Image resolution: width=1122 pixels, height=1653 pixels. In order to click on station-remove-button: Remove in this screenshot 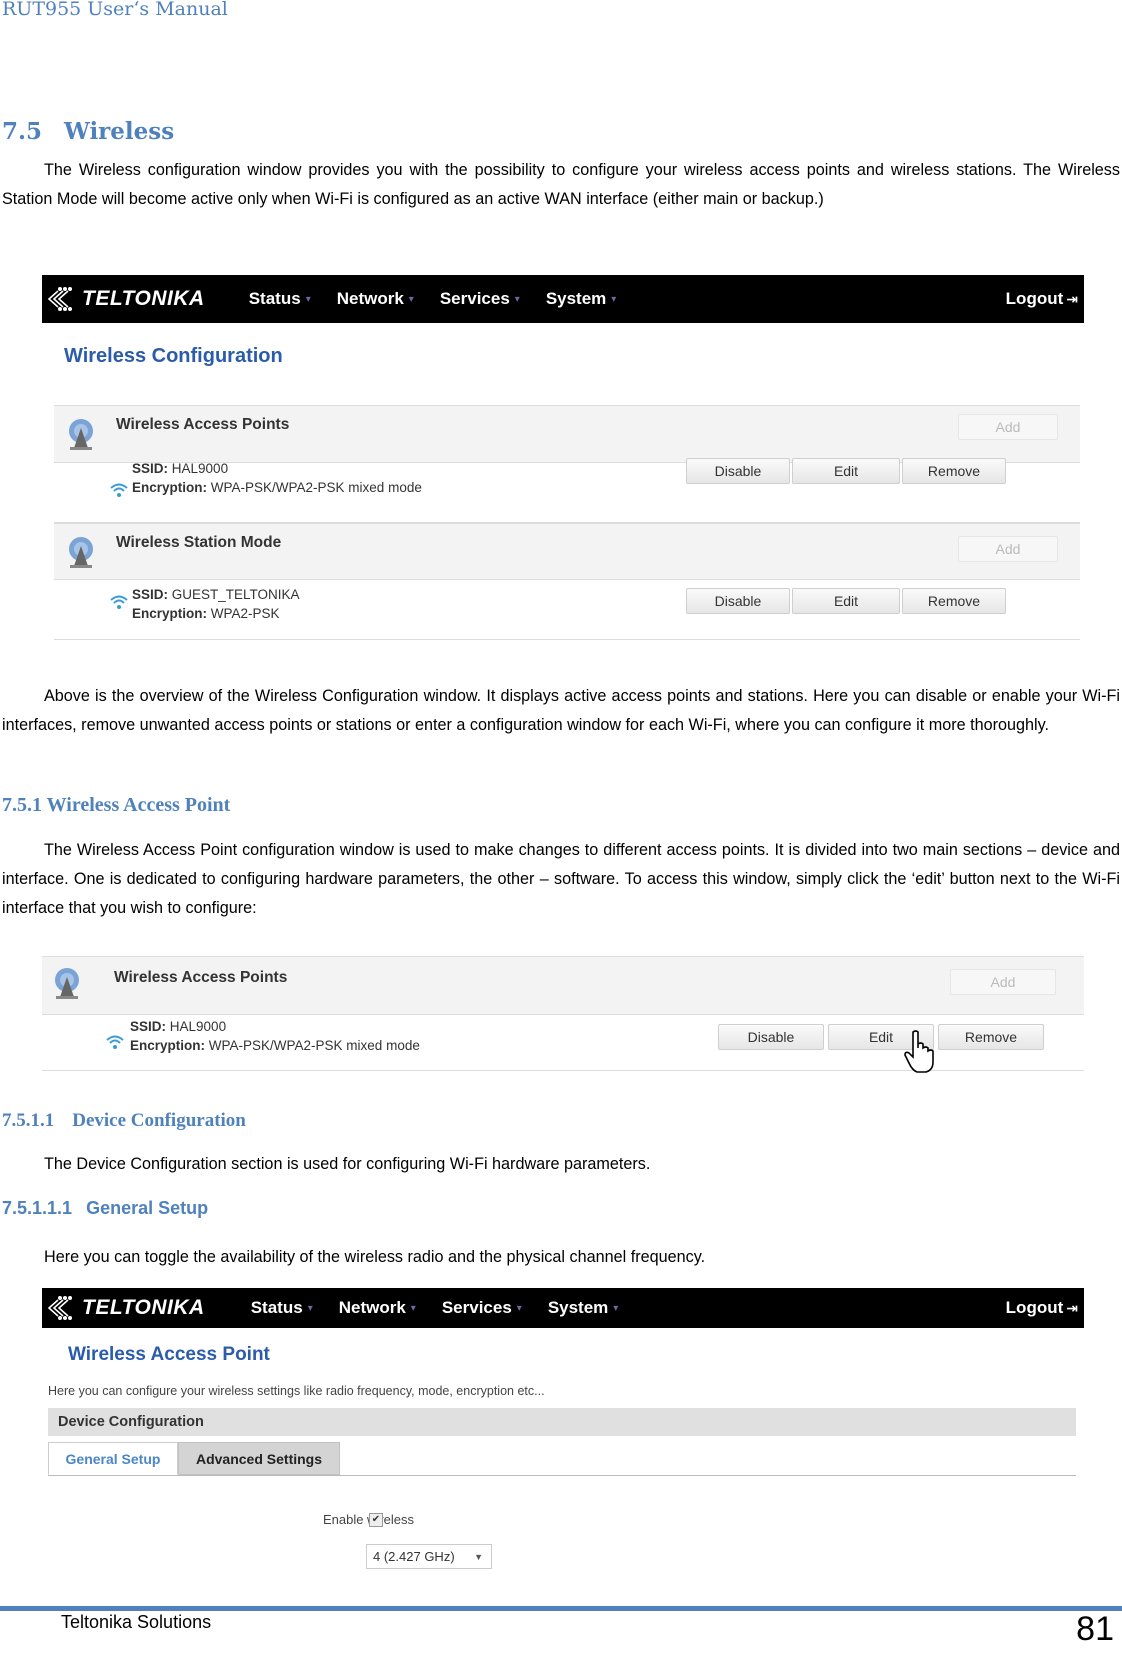, I will do `click(954, 601)`.